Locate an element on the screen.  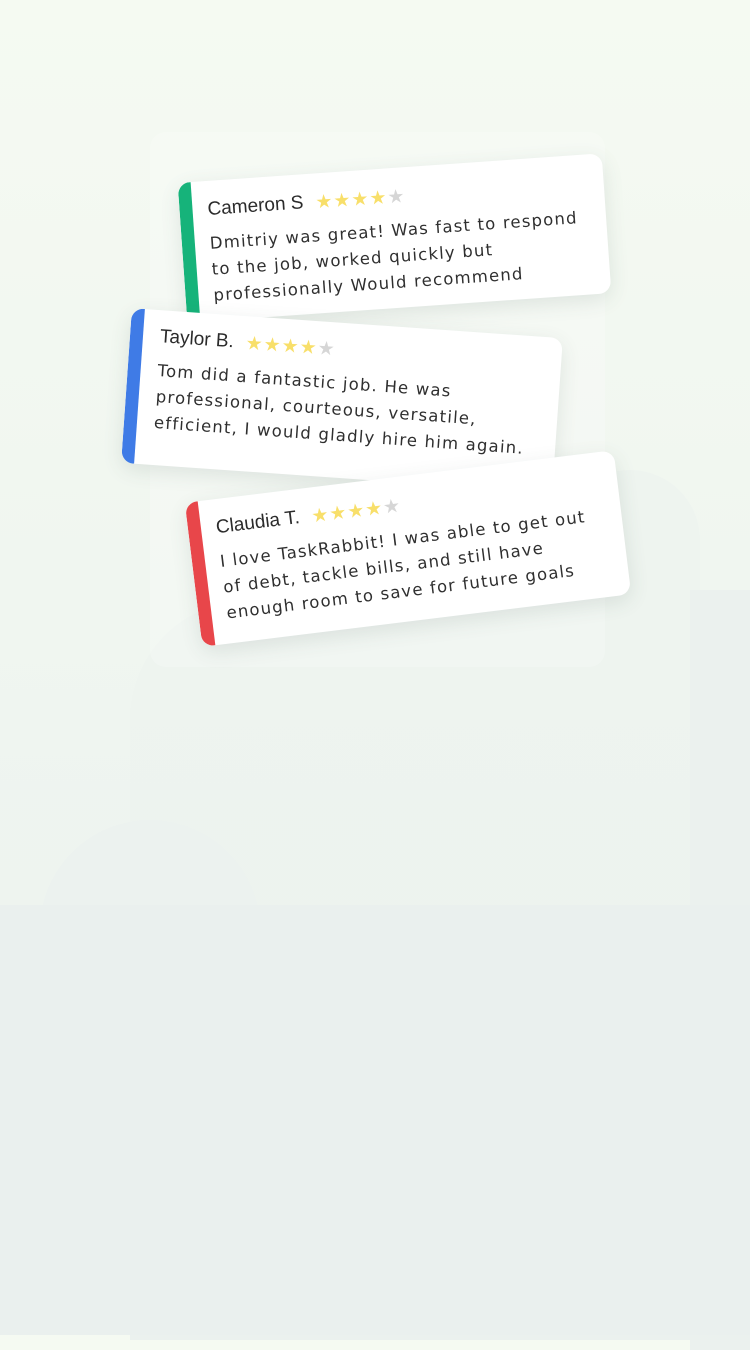
reviewer-name: Taylor B. is located at coordinates (197, 339).